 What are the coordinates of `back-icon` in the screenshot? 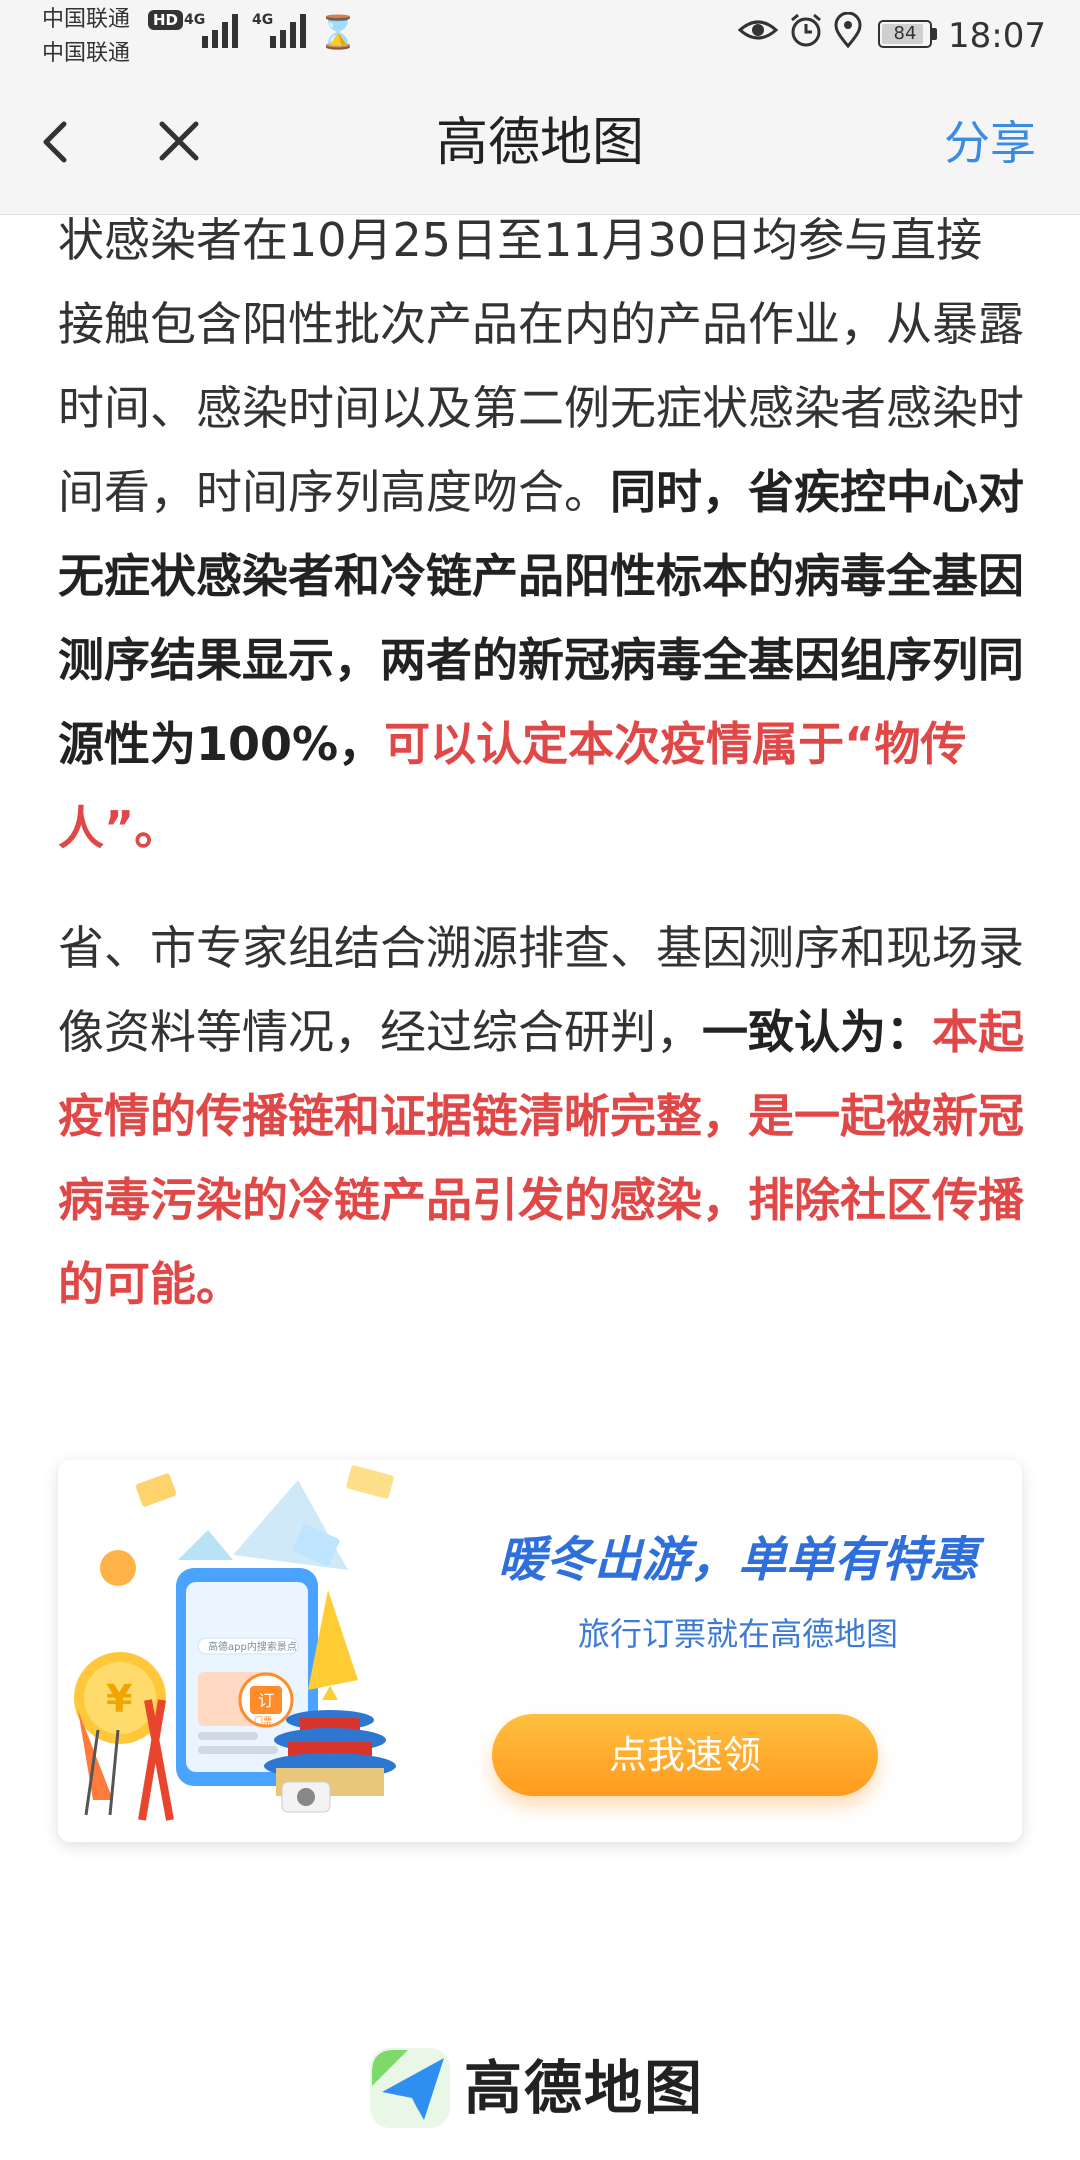 It's located at (56, 142).